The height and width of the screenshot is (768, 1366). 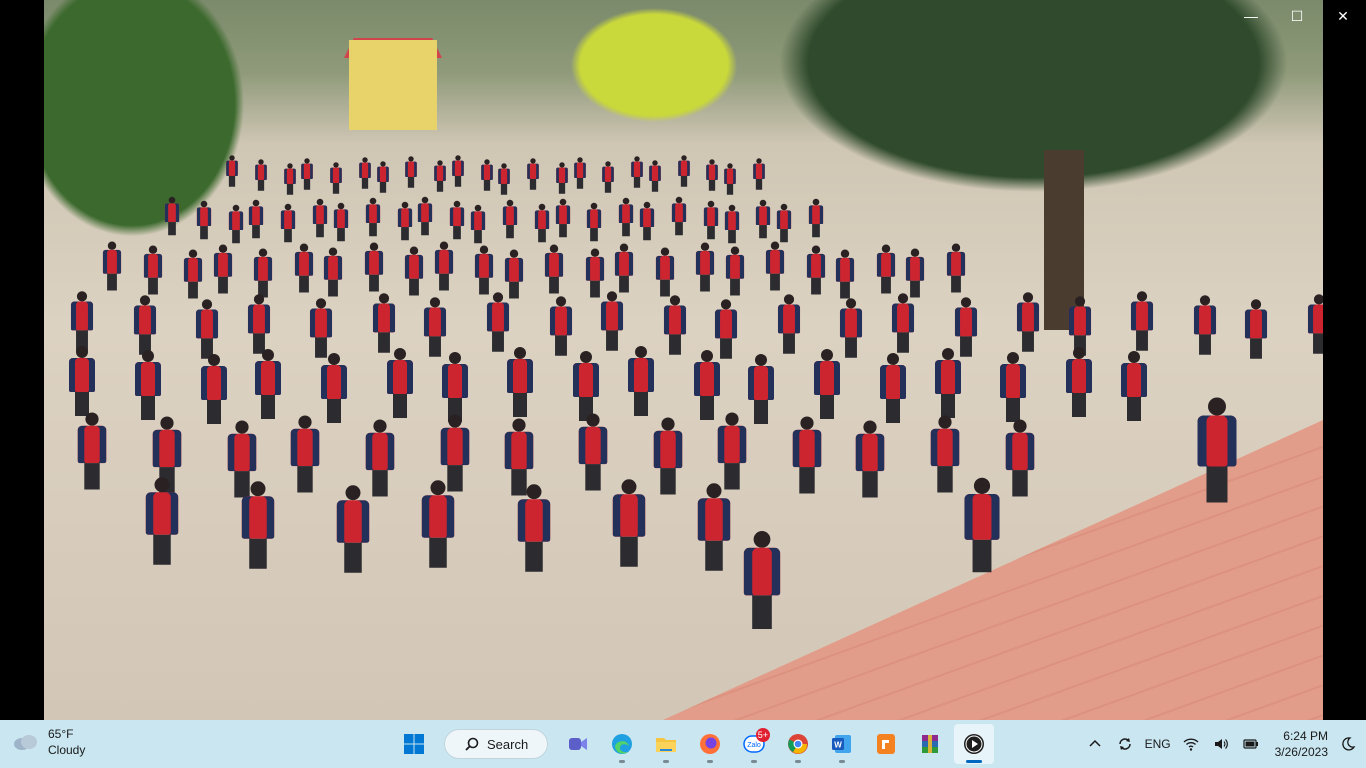 I want to click on taskbar-meet, so click(x=578, y=744).